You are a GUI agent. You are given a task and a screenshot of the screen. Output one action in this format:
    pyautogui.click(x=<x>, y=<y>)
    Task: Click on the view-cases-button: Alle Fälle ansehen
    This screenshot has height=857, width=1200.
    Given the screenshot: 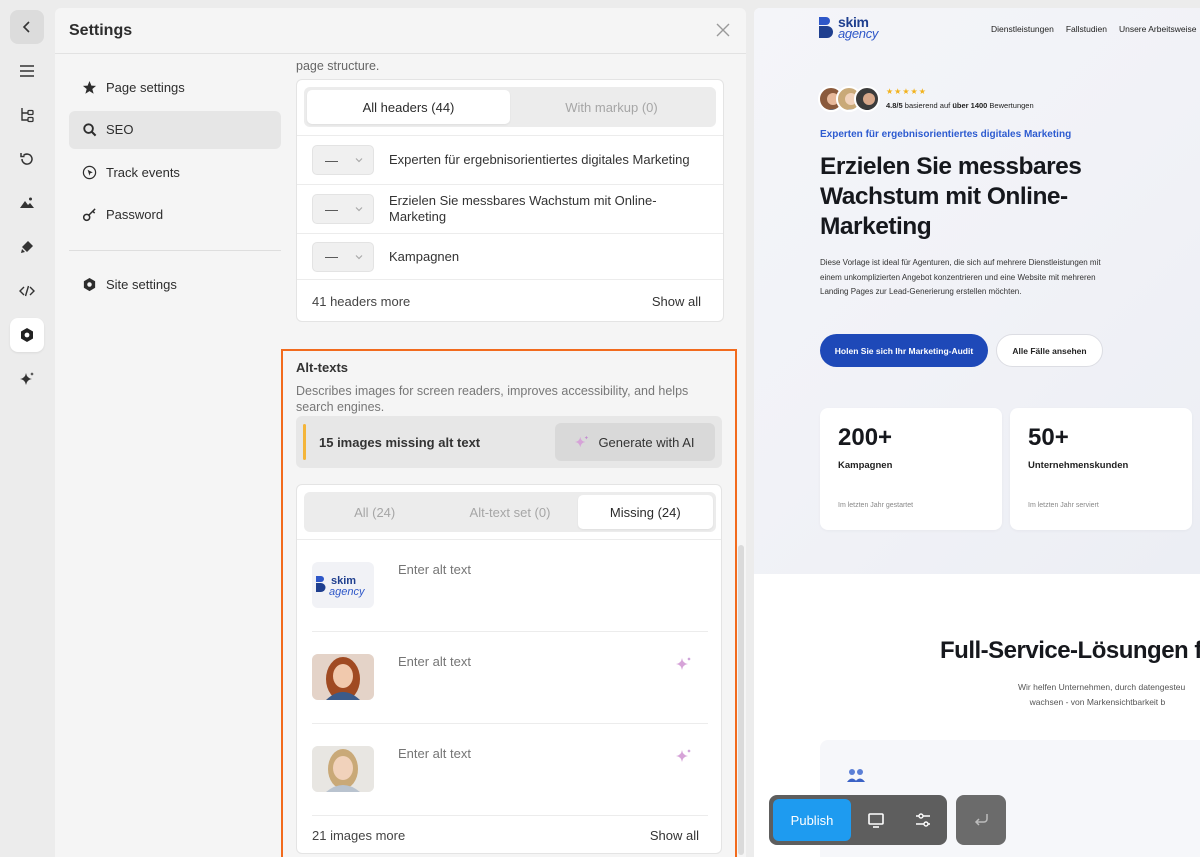 What is the action you would take?
    pyautogui.click(x=1049, y=350)
    